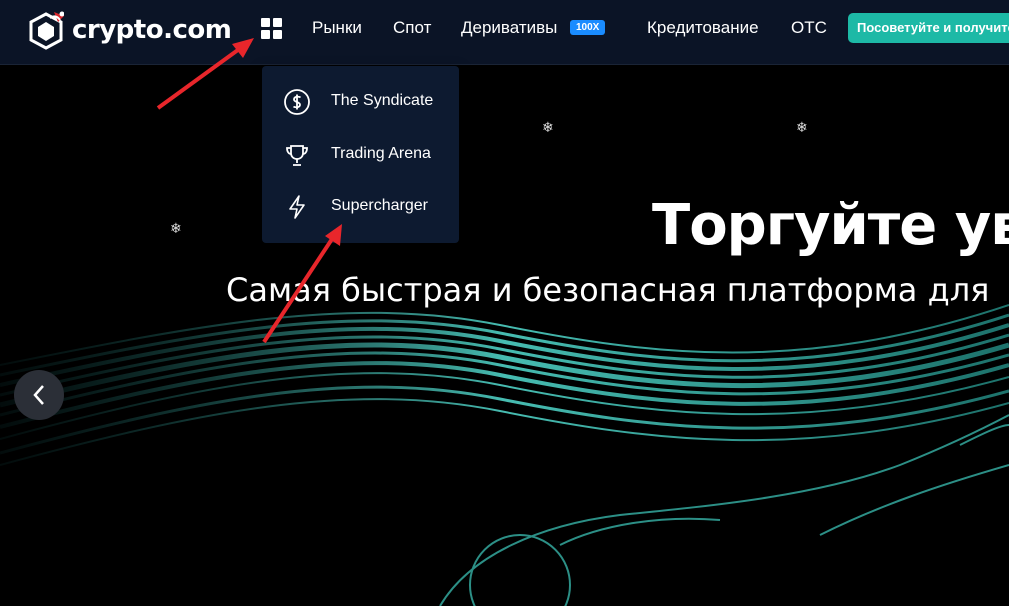 Image resolution: width=1009 pixels, height=606 pixels. What do you see at coordinates (46, 30) in the screenshot?
I see `crypto-com-lion-icon` at bounding box center [46, 30].